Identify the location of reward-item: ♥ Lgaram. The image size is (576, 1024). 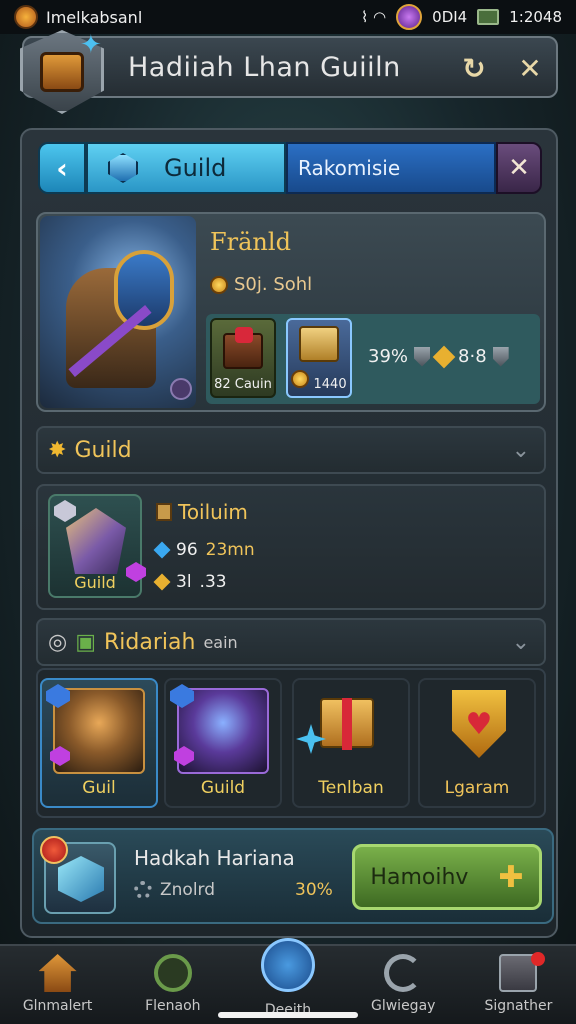
(477, 743).